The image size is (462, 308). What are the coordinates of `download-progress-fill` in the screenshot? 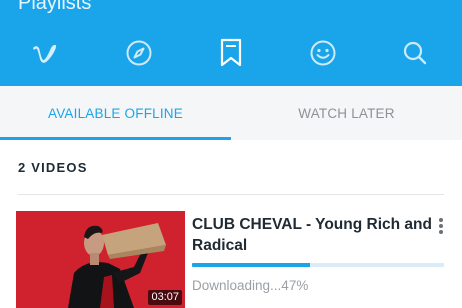 It's located at (251, 265).